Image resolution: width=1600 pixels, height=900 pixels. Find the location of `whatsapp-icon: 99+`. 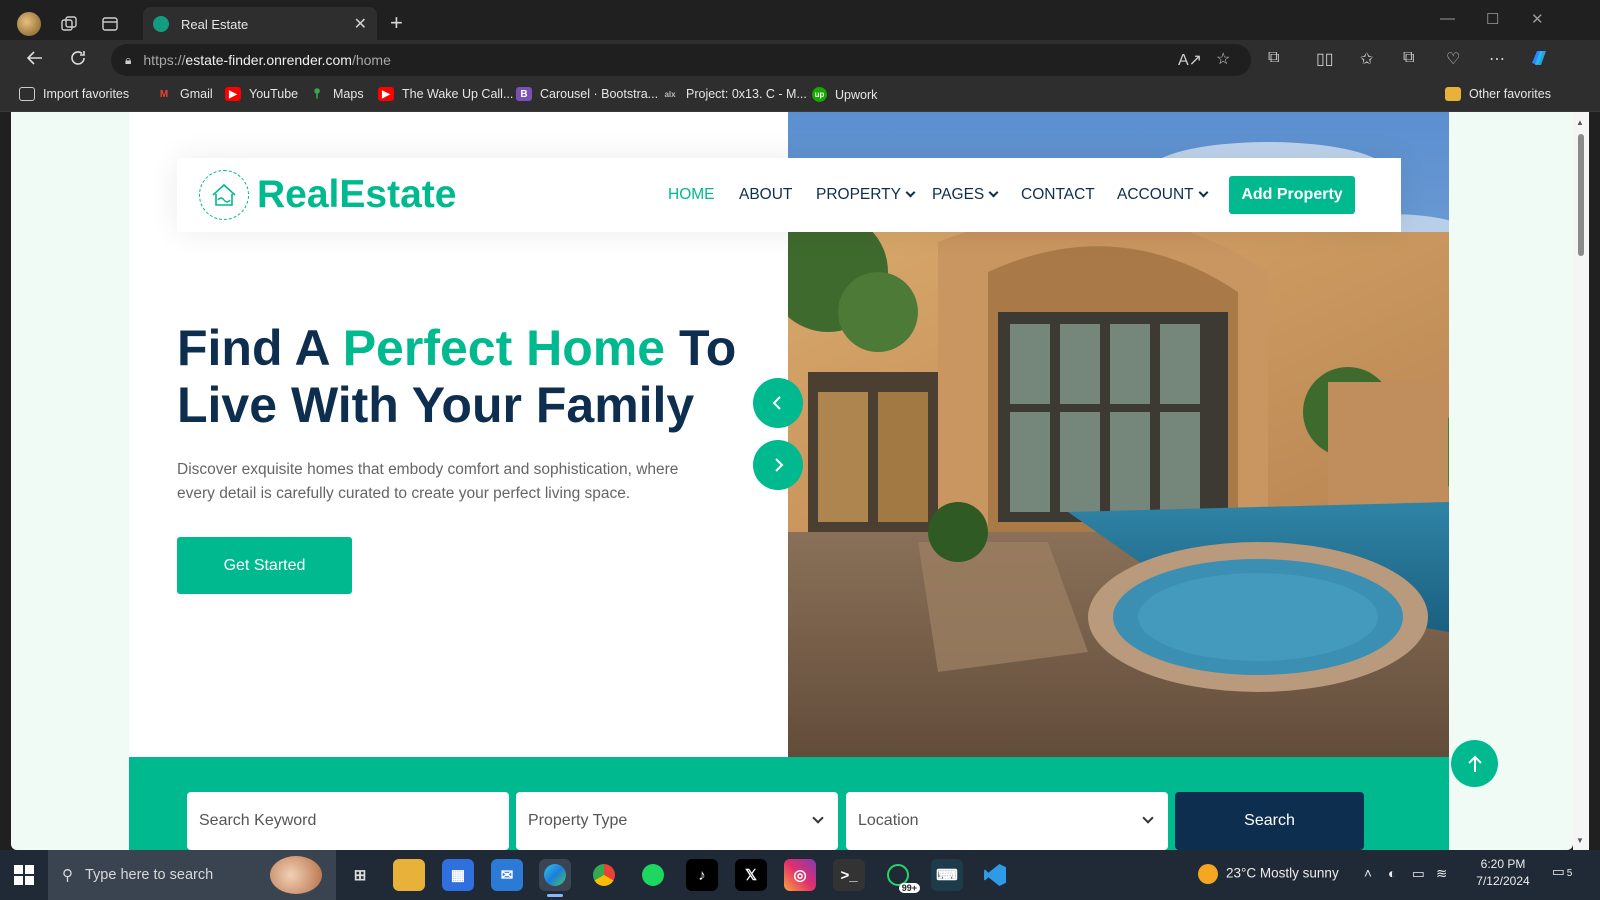

whatsapp-icon: 99+ is located at coordinates (901, 876).